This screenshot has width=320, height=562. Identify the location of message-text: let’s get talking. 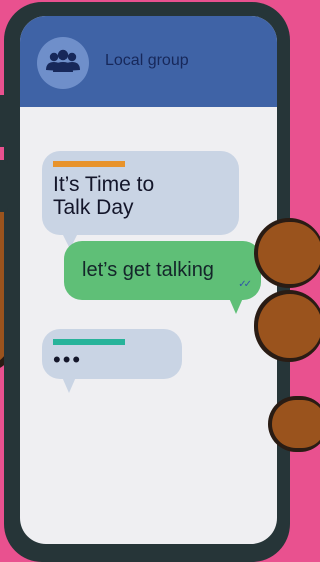
(148, 270).